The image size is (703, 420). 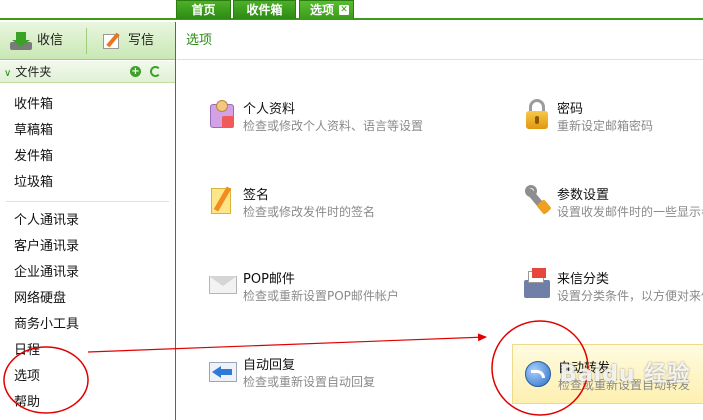 I want to click on divider, so click(x=87, y=201).